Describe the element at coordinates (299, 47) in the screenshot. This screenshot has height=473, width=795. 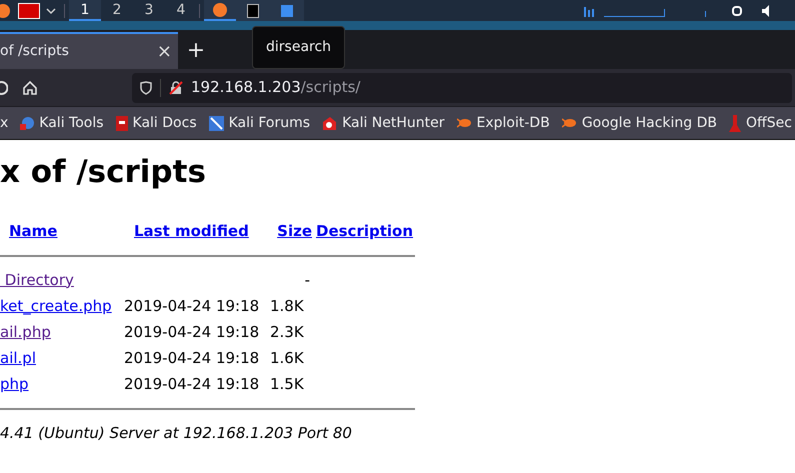
I see `tooltip: dirsearch` at that location.